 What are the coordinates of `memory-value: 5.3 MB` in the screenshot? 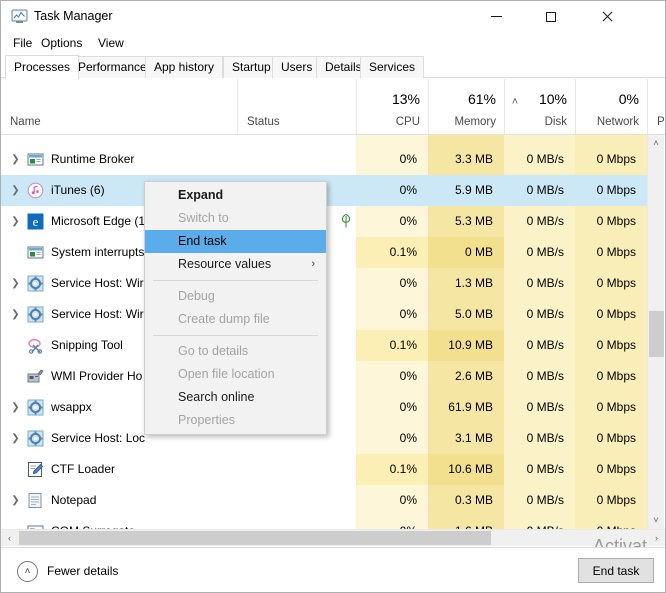 It's located at (473, 221).